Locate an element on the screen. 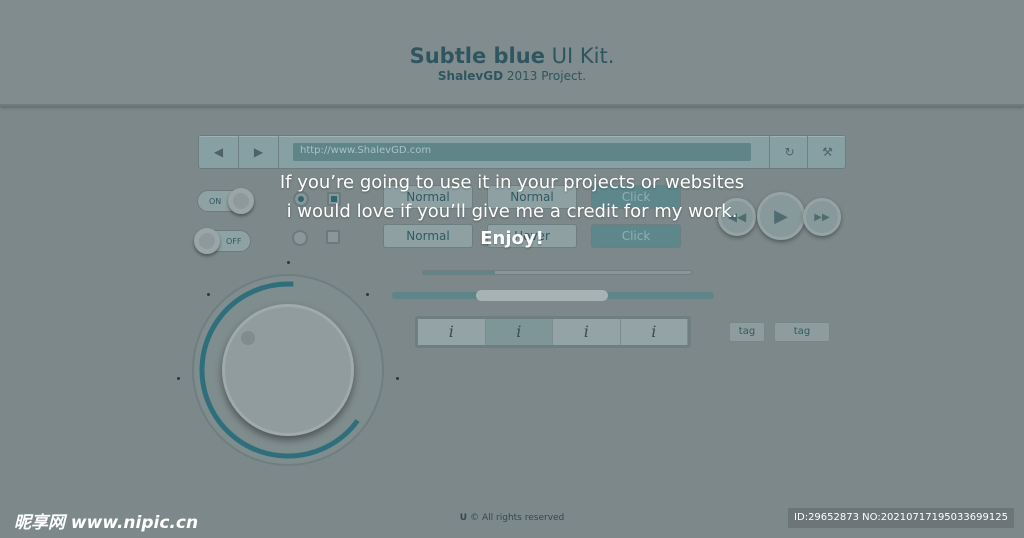 This screenshot has height=538, width=1024. range-slider is located at coordinates (553, 295).